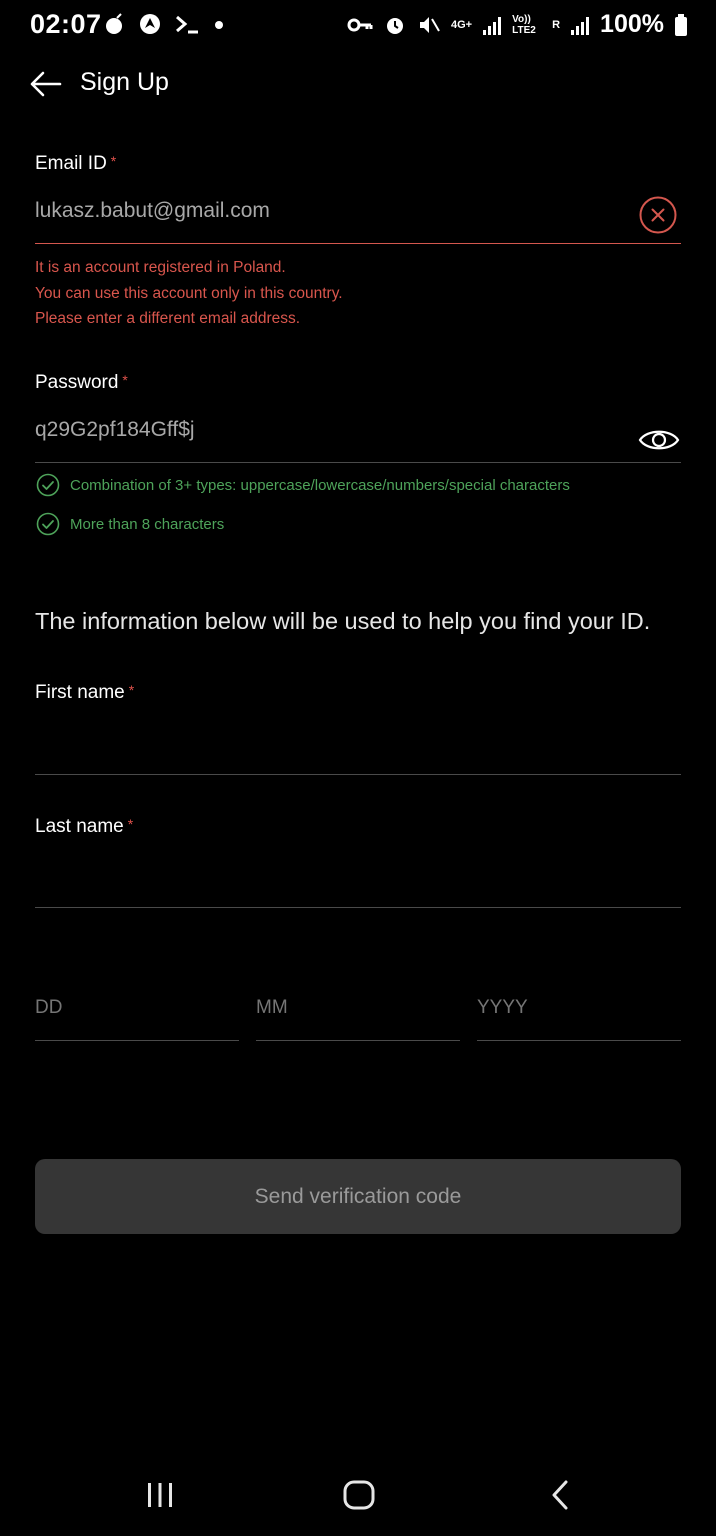 The height and width of the screenshot is (1536, 716). What do you see at coordinates (681, 24) in the screenshot?
I see `battery-icon` at bounding box center [681, 24].